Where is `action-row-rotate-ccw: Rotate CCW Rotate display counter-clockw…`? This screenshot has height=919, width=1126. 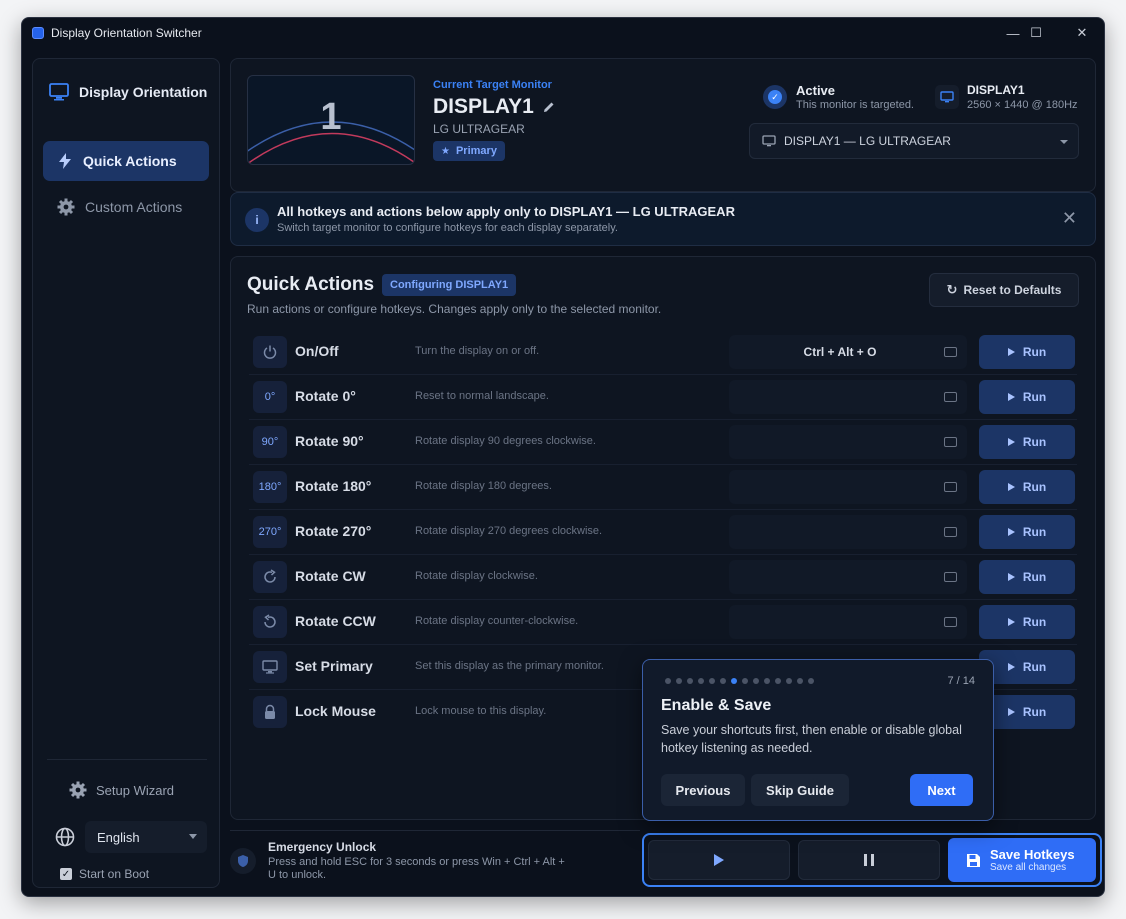 action-row-rotate-ccw: Rotate CCW Rotate display counter-clockw… is located at coordinates (663, 622).